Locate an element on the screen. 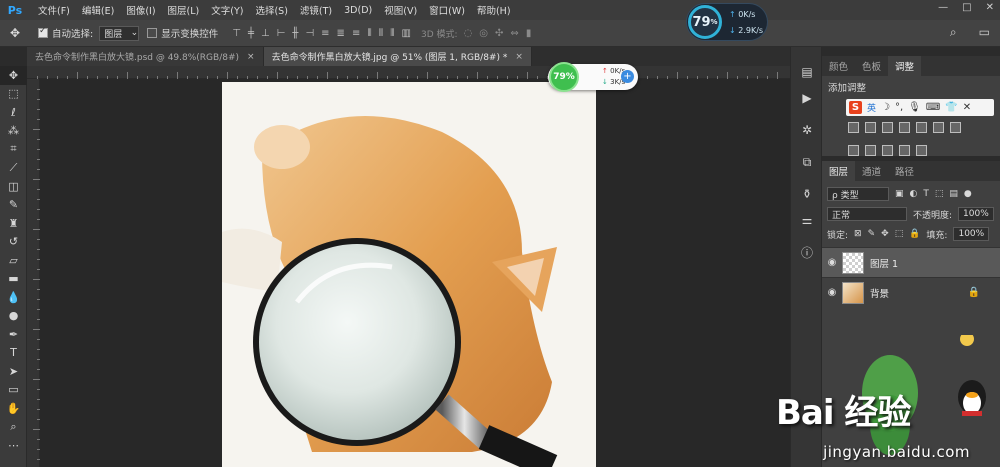  lock-all-icon: 🔒 is located at coordinates (914, 234).